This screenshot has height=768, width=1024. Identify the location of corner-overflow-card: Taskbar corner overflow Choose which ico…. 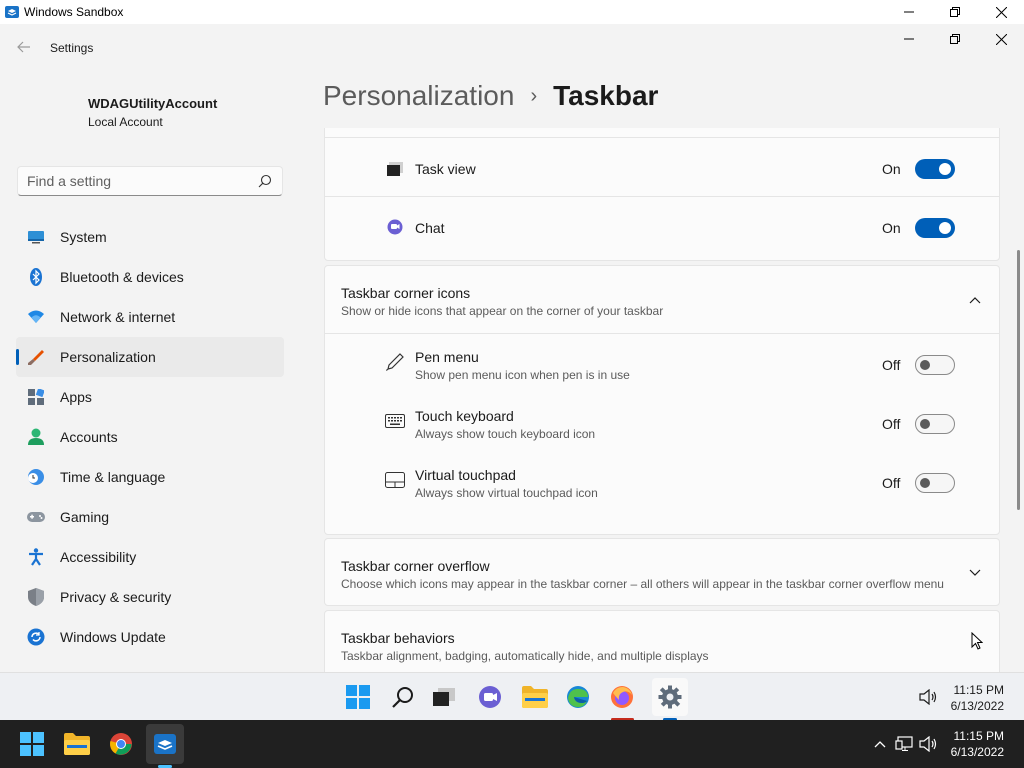
(662, 572).